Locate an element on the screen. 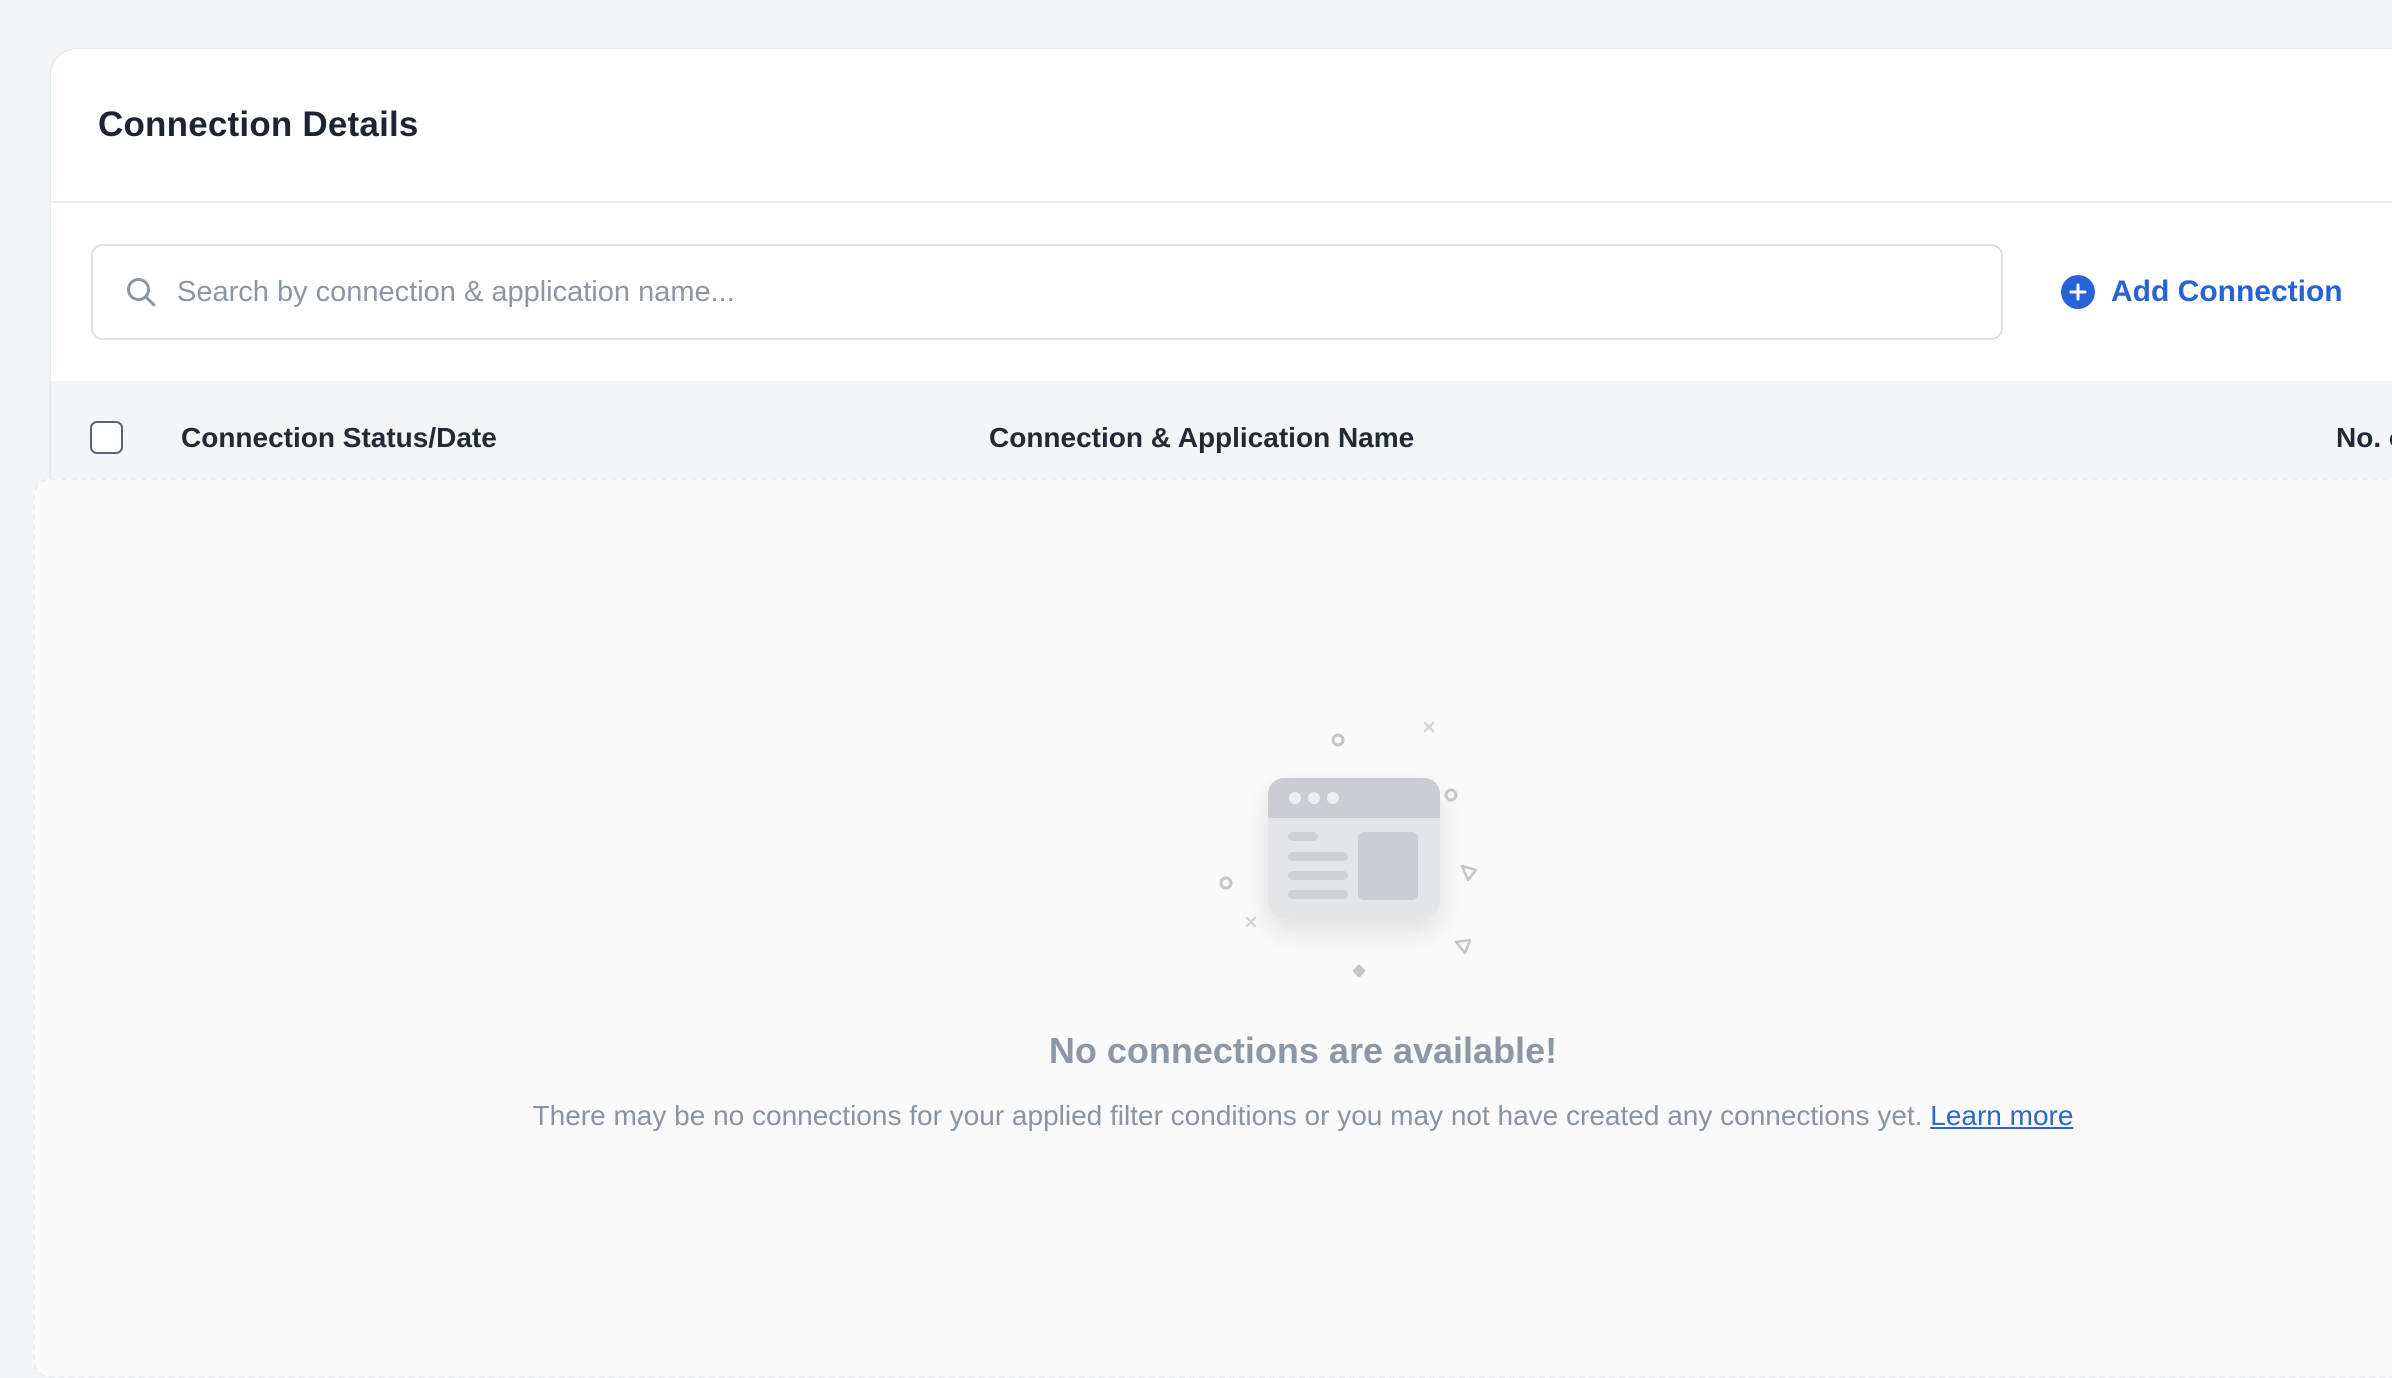 The height and width of the screenshot is (1378, 2392). search-input is located at coordinates (1027, 292).